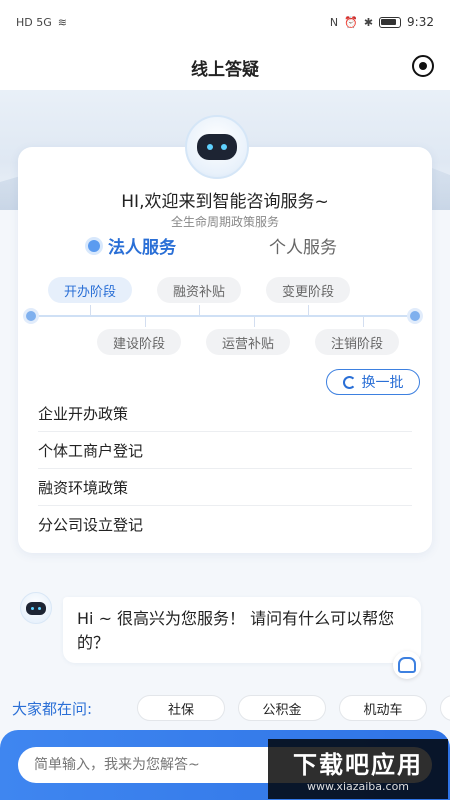  I want to click on record-icon, so click(423, 66).